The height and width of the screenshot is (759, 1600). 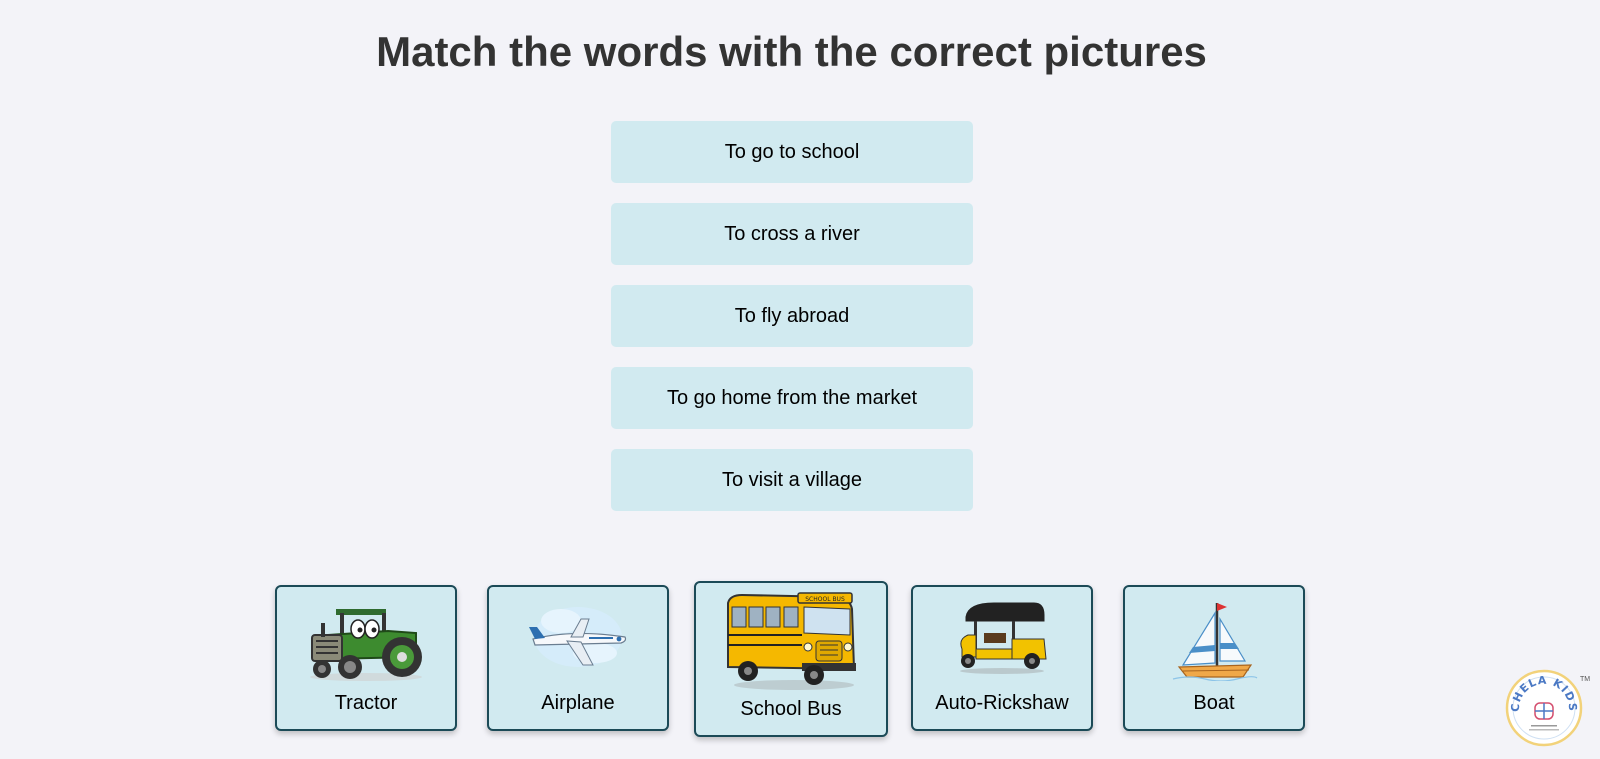 What do you see at coordinates (1214, 642) in the screenshot?
I see `boat-icon` at bounding box center [1214, 642].